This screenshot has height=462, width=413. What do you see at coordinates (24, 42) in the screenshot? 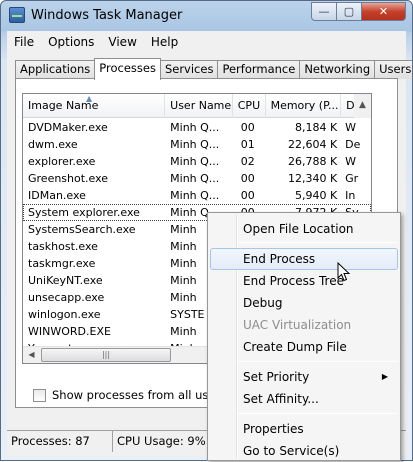
I see `menu-file: File` at bounding box center [24, 42].